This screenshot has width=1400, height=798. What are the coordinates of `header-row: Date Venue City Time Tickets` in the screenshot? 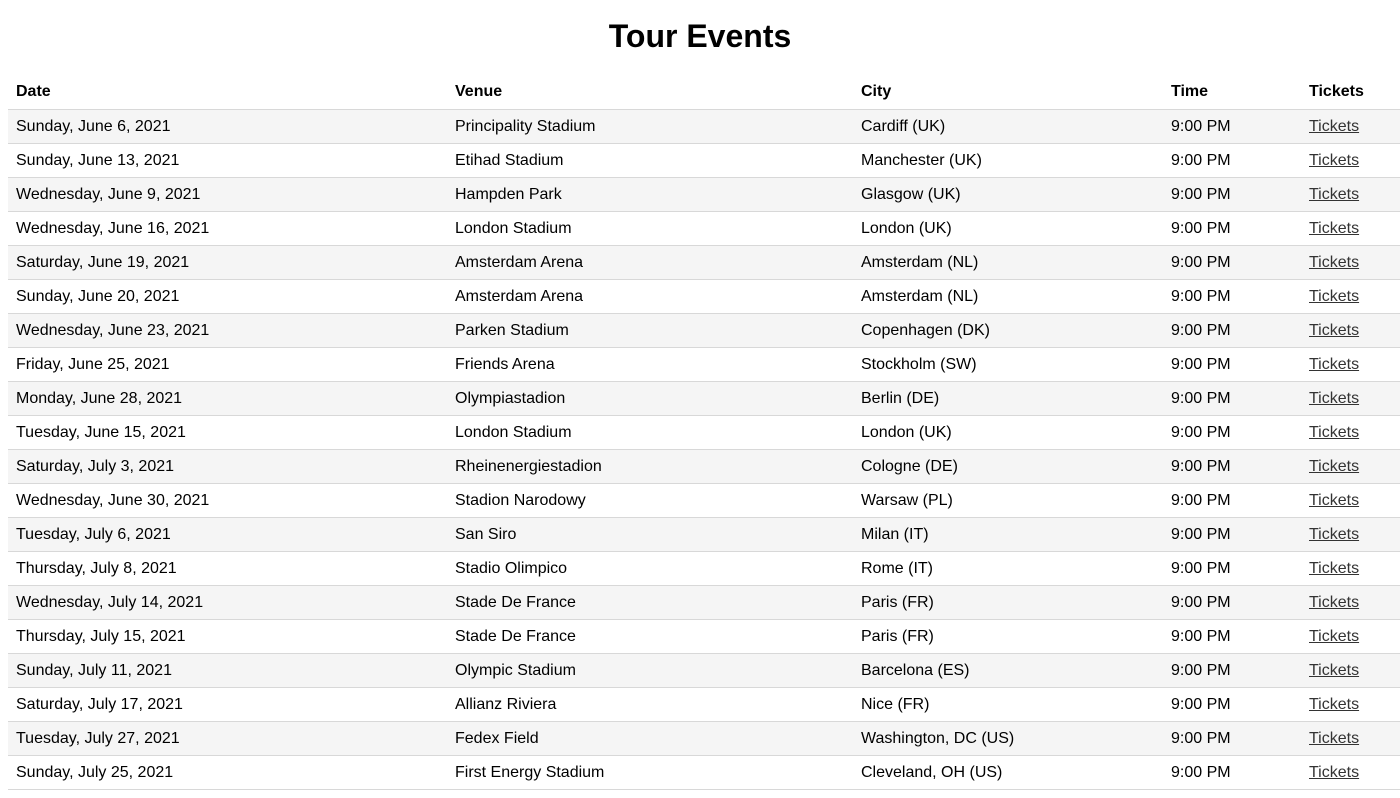 It's located at (704, 92).